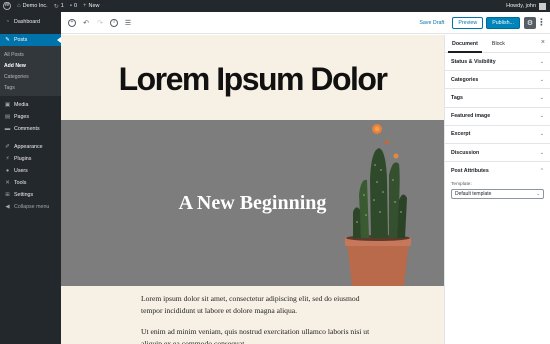  I want to click on users-icon: ●, so click(7, 171).